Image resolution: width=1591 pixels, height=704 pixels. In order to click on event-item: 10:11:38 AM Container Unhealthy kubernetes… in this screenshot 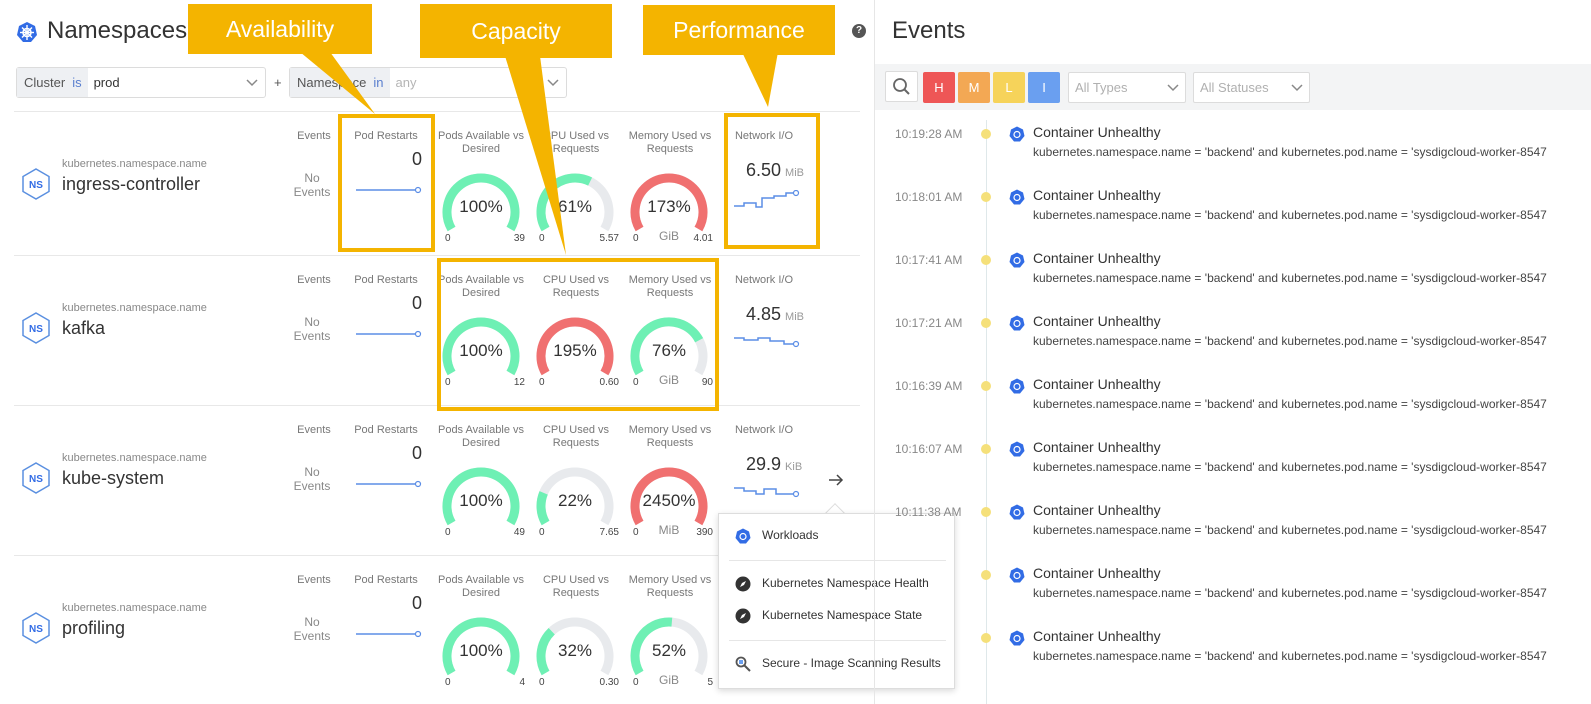, I will do `click(1233, 532)`.